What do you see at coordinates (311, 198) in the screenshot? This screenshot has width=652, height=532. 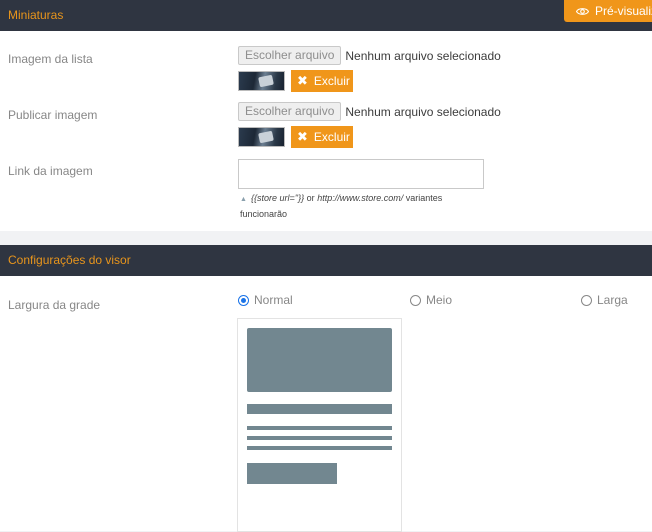 I see `hint-or: or` at bounding box center [311, 198].